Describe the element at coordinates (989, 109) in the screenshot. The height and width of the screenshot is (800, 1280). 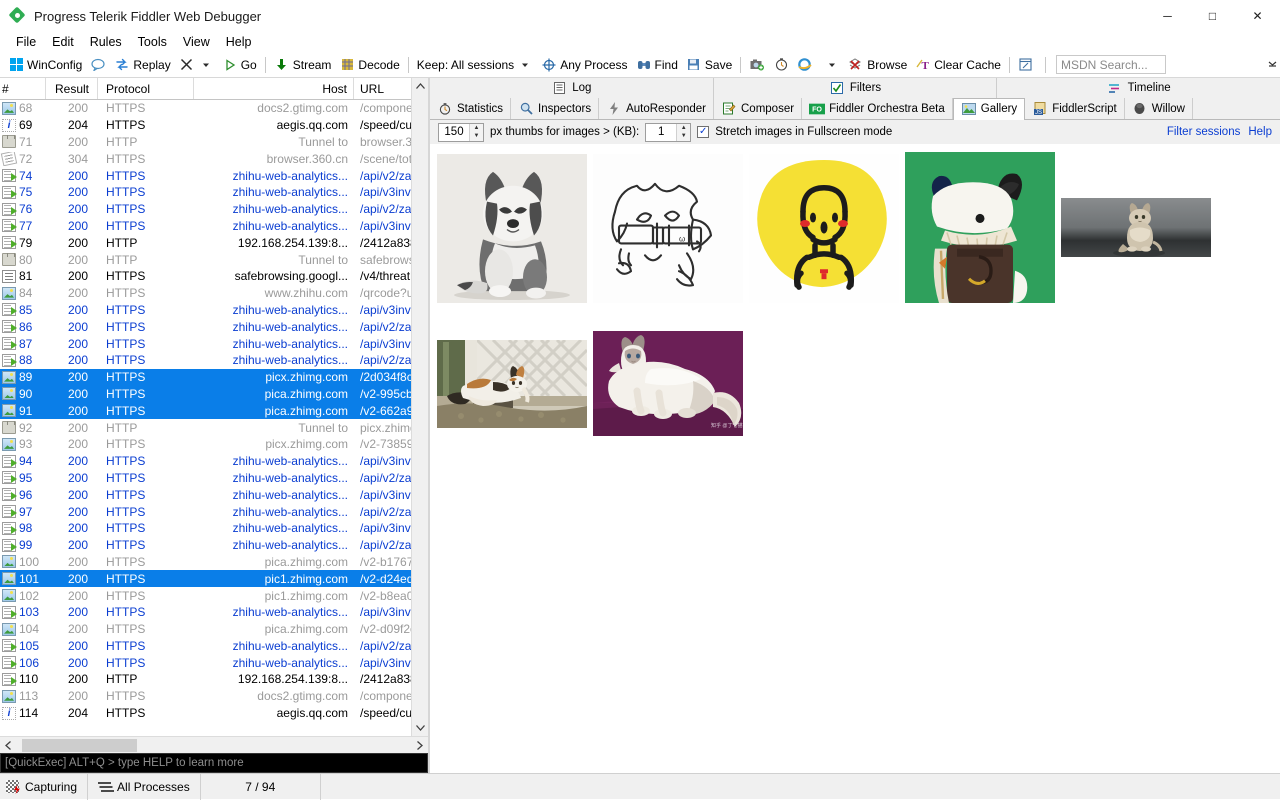
I see `tab-gallery: Gallery` at that location.